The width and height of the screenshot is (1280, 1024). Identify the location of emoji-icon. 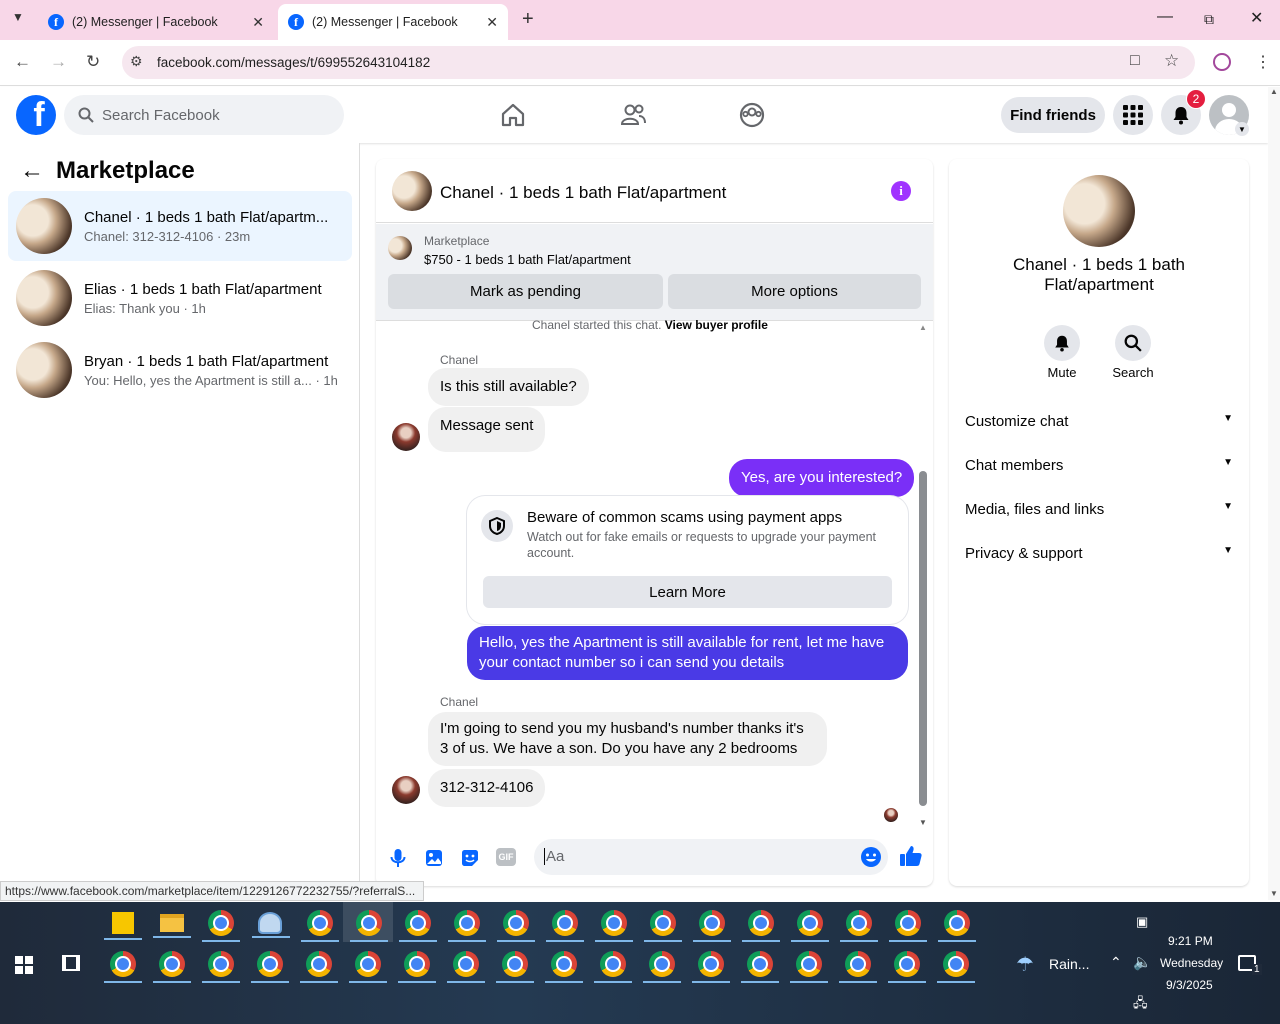
(871, 857).